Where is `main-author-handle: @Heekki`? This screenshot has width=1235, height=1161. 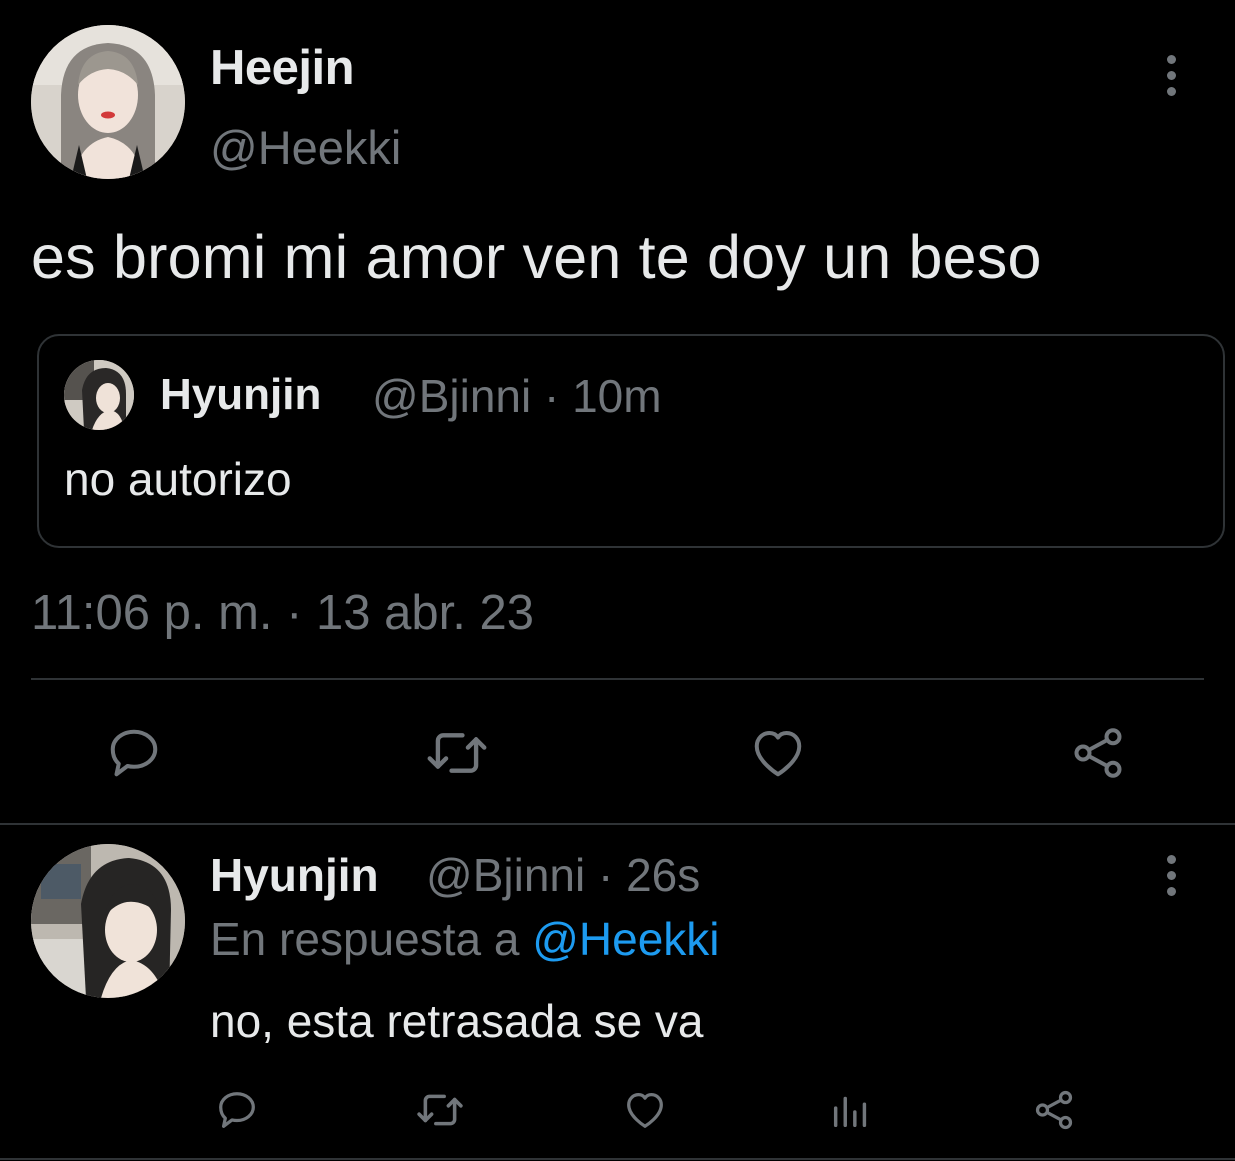
main-author-handle: @Heekki is located at coordinates (305, 147).